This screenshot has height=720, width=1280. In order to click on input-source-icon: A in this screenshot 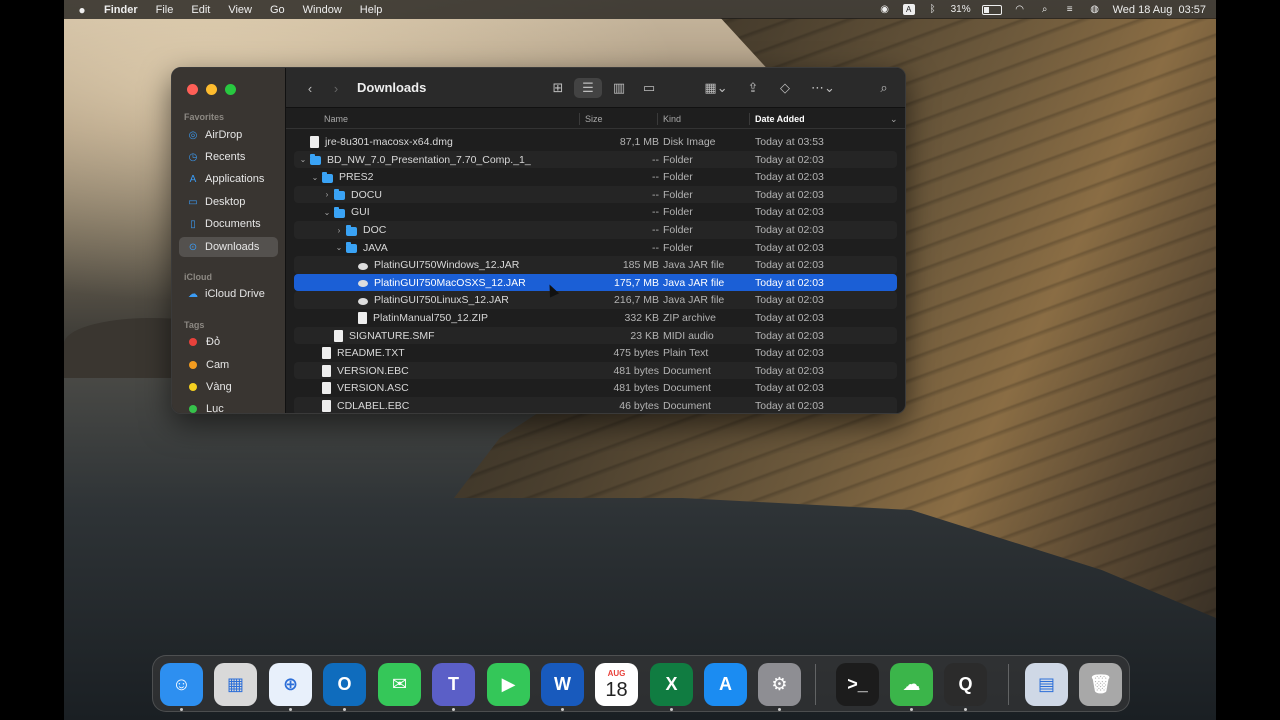, I will do `click(908, 9)`.